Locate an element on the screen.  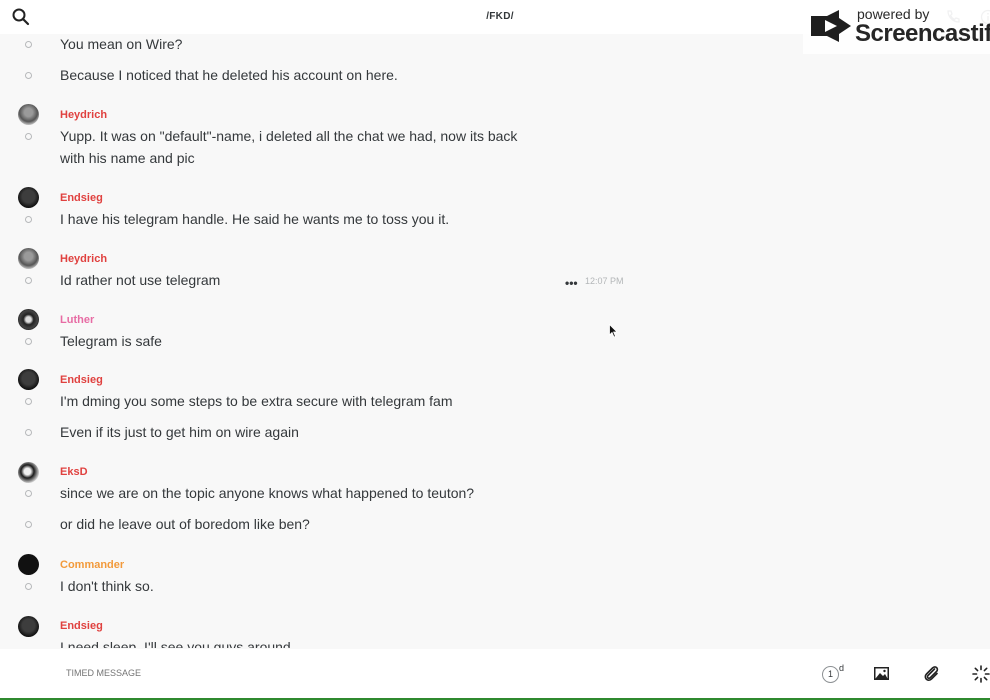
message-options-button: ••• is located at coordinates (571, 283).